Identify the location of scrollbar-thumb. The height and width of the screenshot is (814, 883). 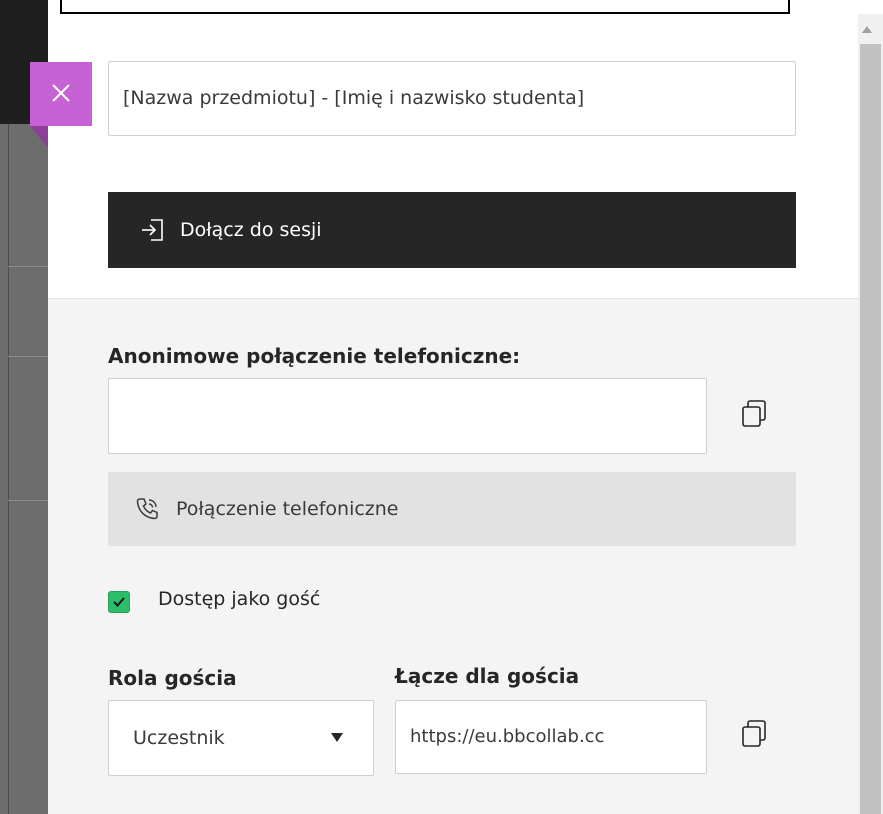
(870, 429).